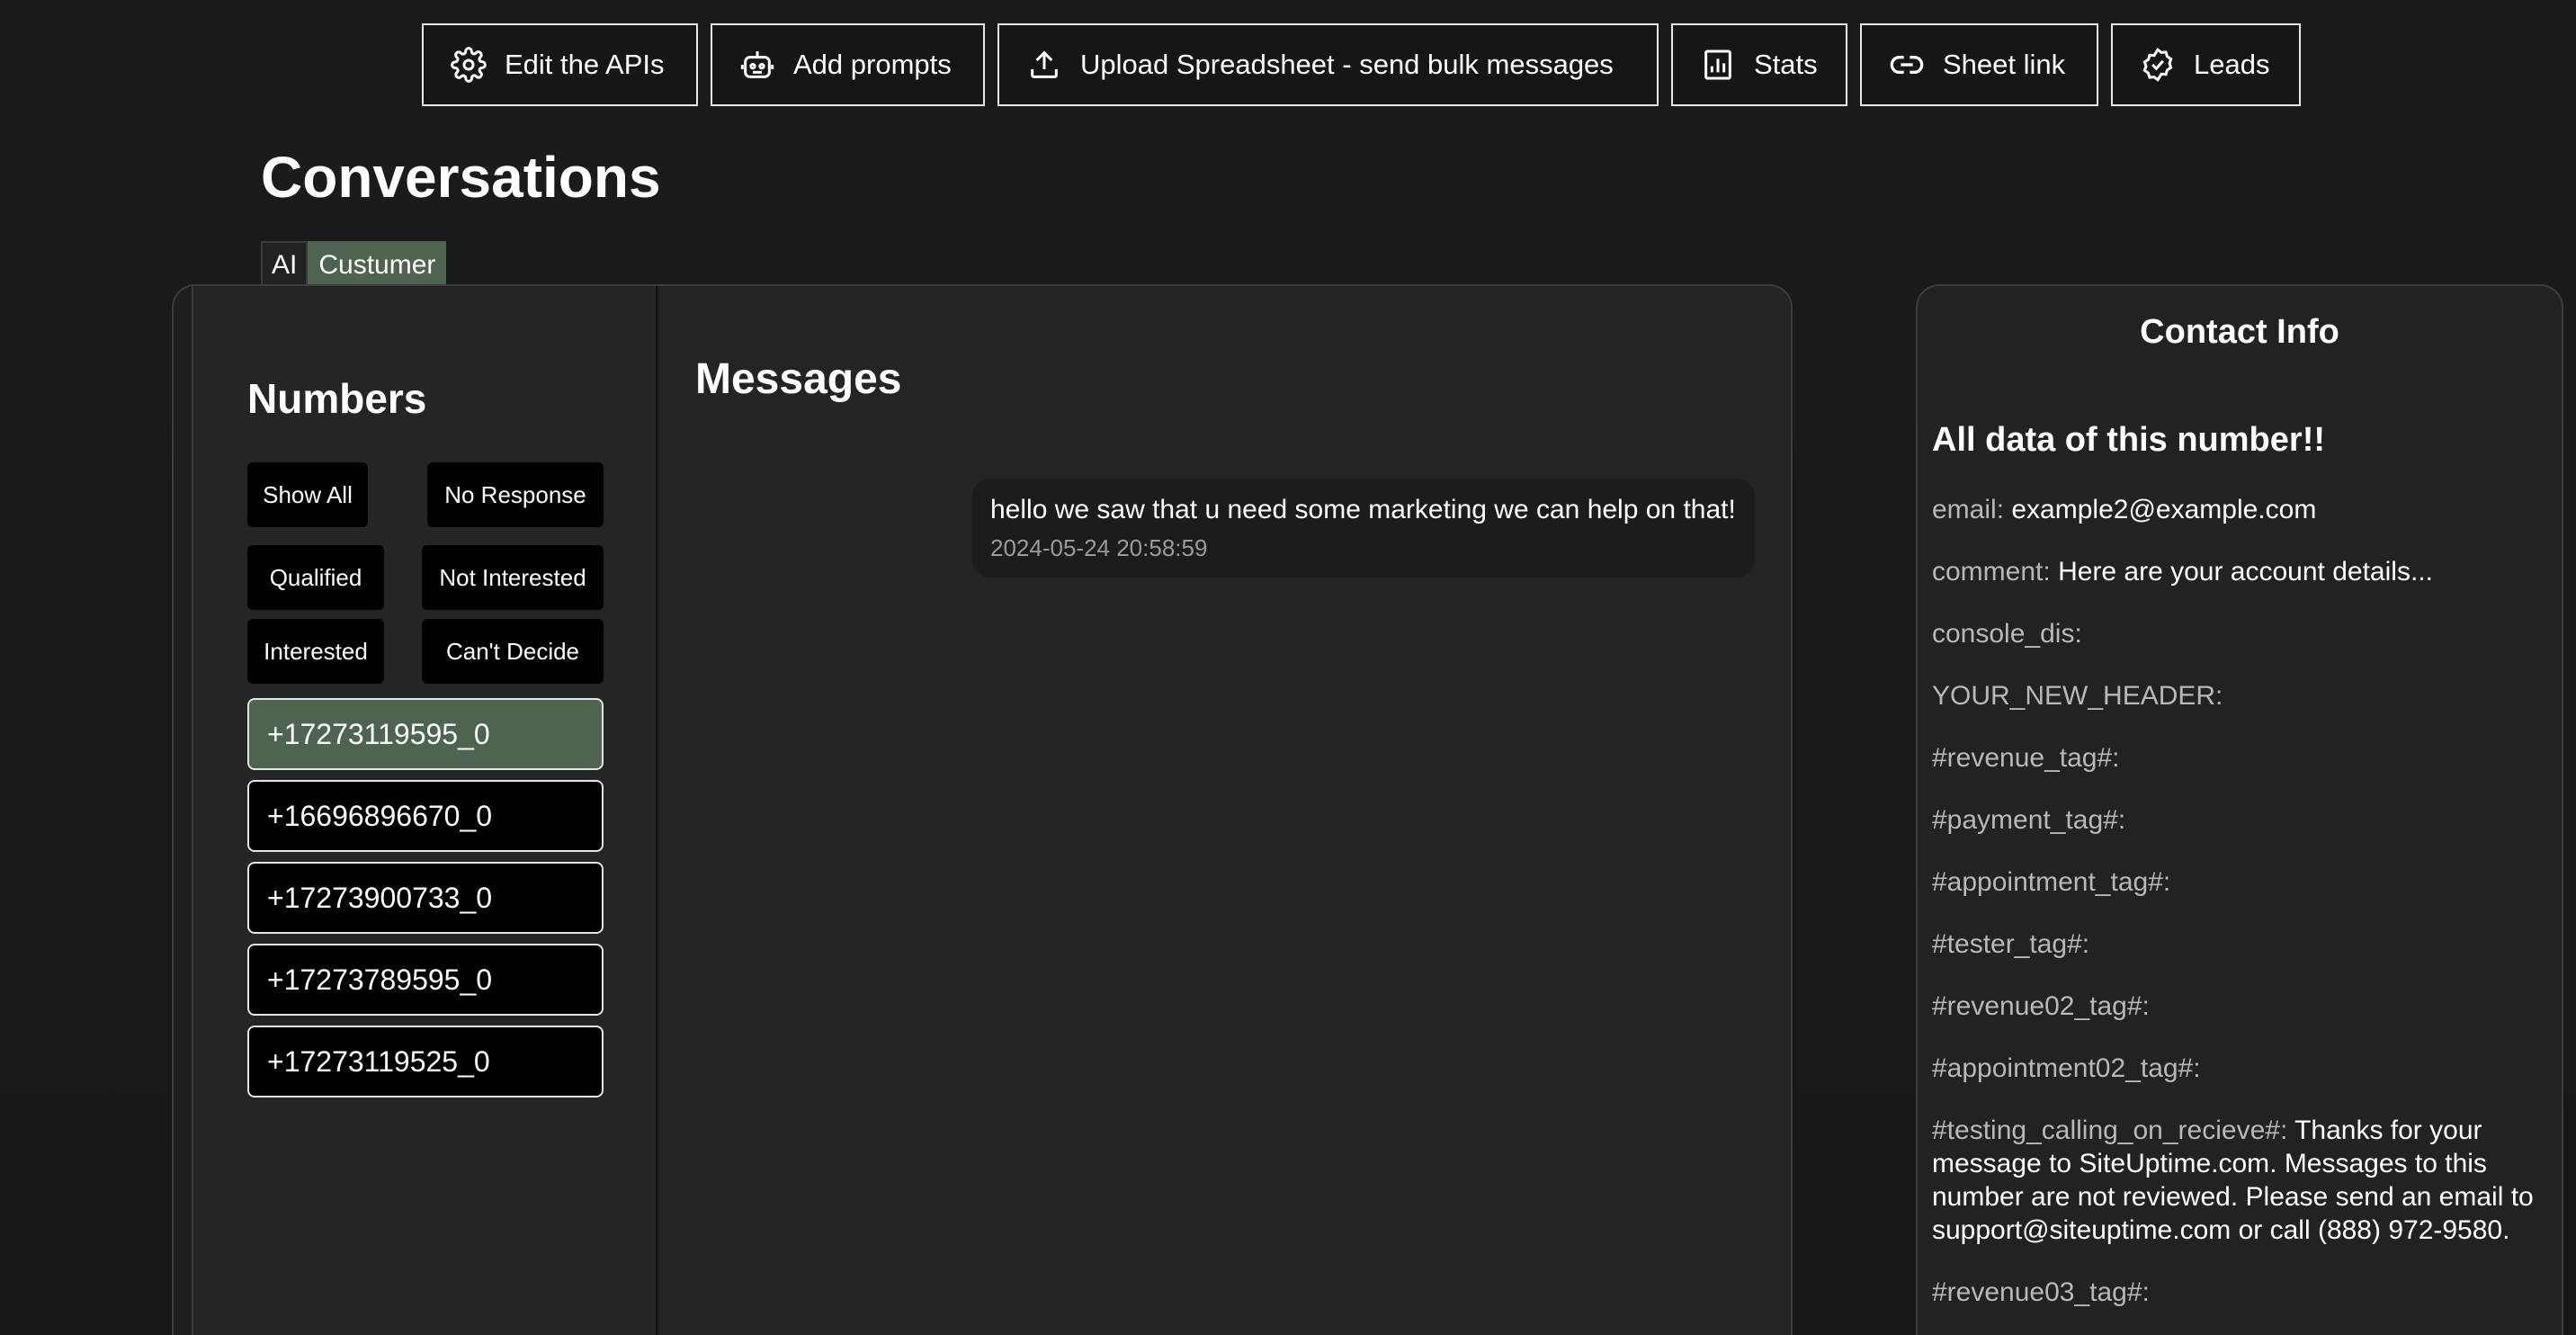  Describe the element at coordinates (2066, 1068) in the screenshot. I see `field-key: #appointment02_tag#:` at that location.